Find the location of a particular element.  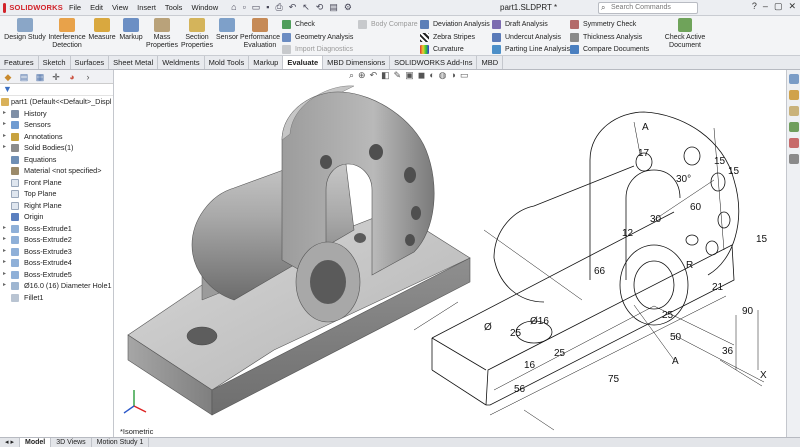

feature-tree-tab-icon: ◆ is located at coordinates (8, 77).